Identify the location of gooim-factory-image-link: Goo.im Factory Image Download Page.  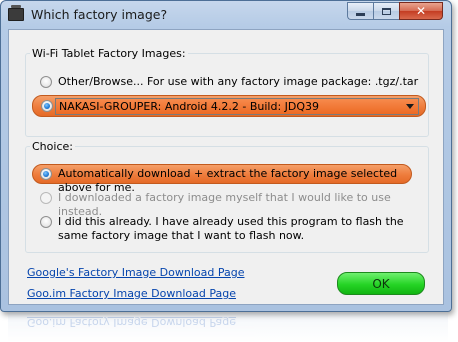
(131, 293).